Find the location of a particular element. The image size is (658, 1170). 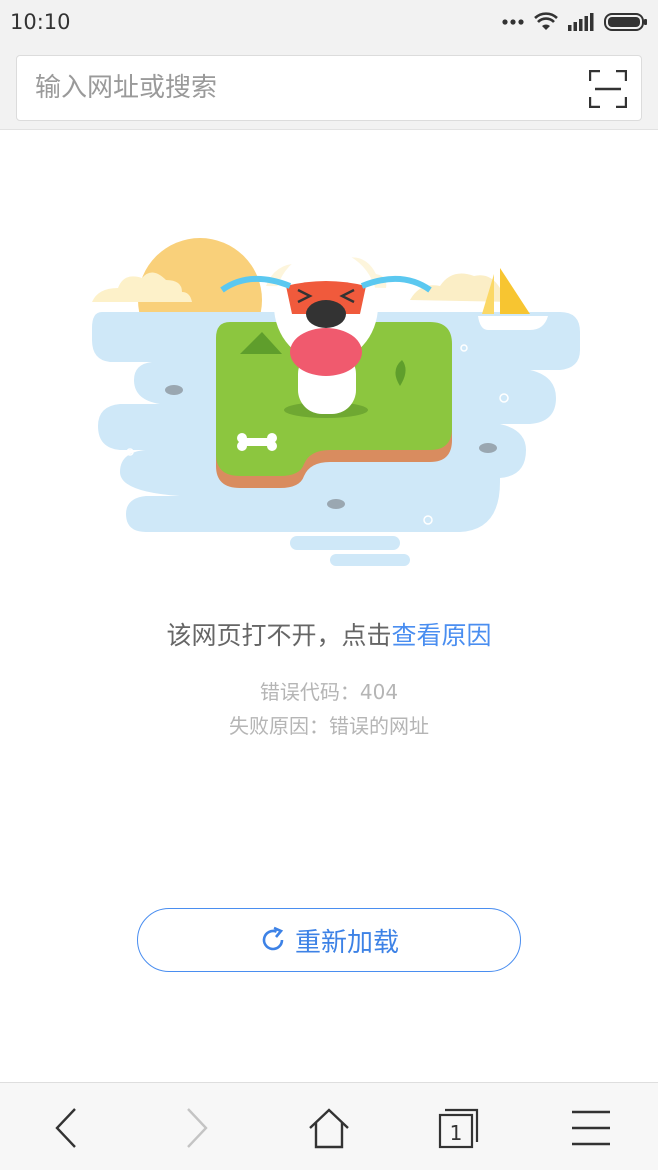

bottom-nav: 1 is located at coordinates (329, 1126).